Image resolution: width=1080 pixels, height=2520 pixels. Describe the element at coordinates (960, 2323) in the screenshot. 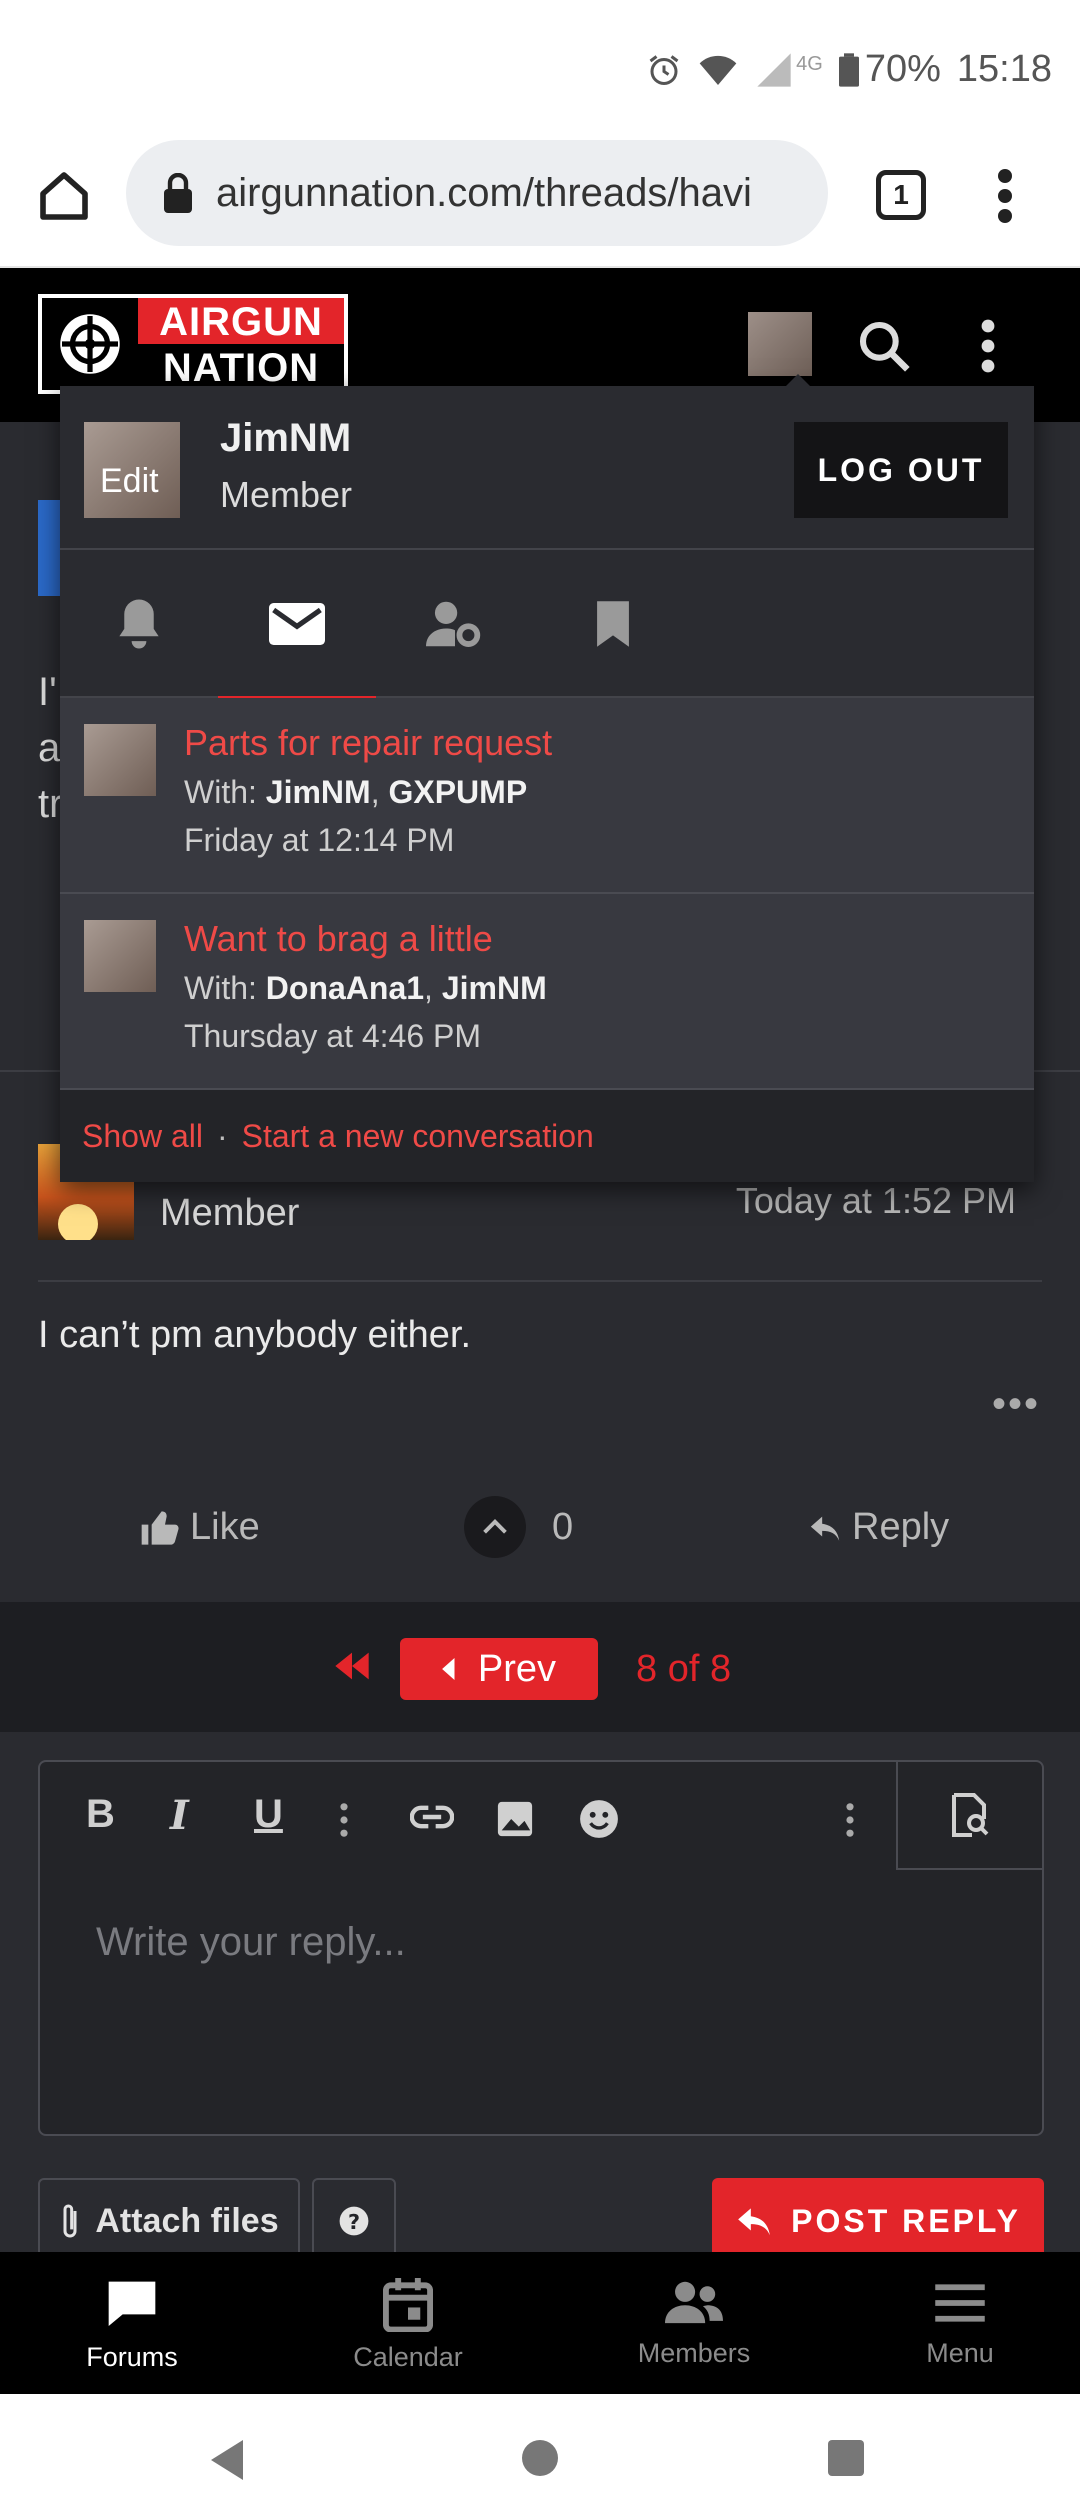

I see `nav-menu: Menu` at that location.